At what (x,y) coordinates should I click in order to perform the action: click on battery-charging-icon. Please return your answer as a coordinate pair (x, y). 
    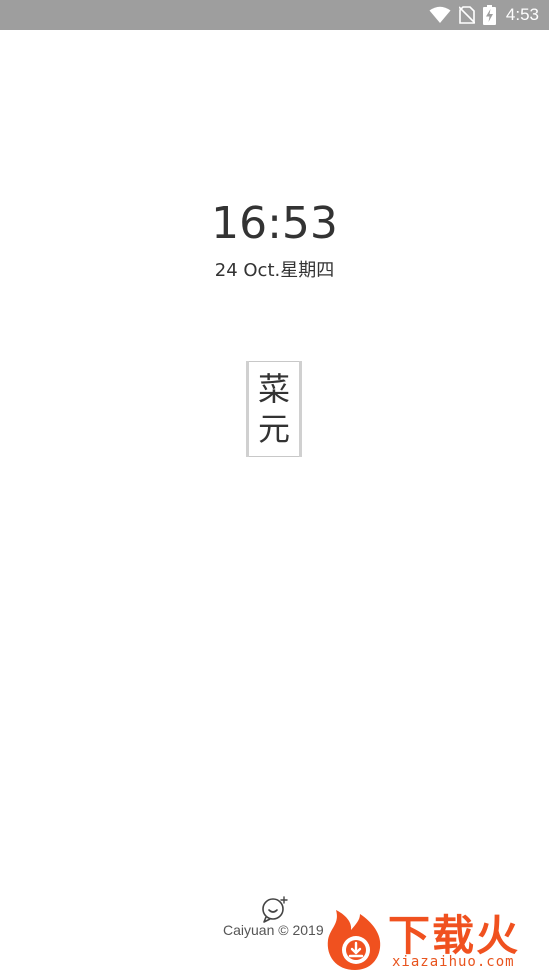
    Looking at the image, I should click on (489, 15).